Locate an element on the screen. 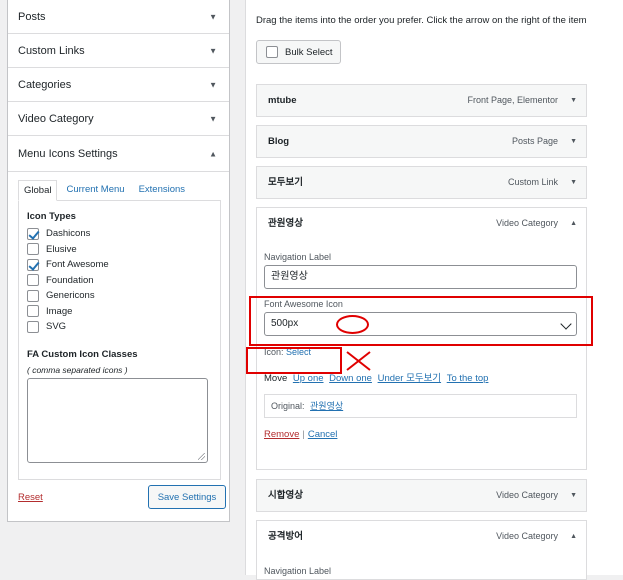  original-link: 관원영상 is located at coordinates (326, 406).